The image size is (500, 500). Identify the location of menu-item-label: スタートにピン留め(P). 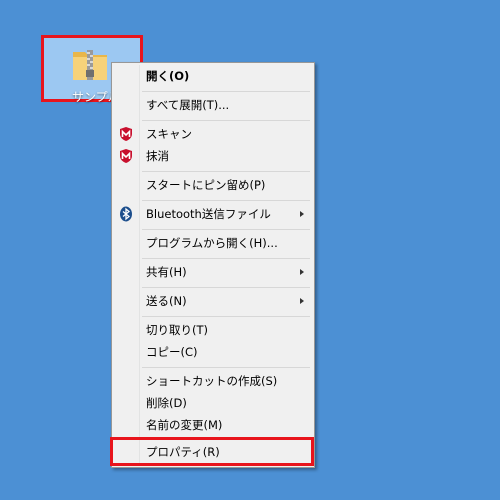
(206, 185).